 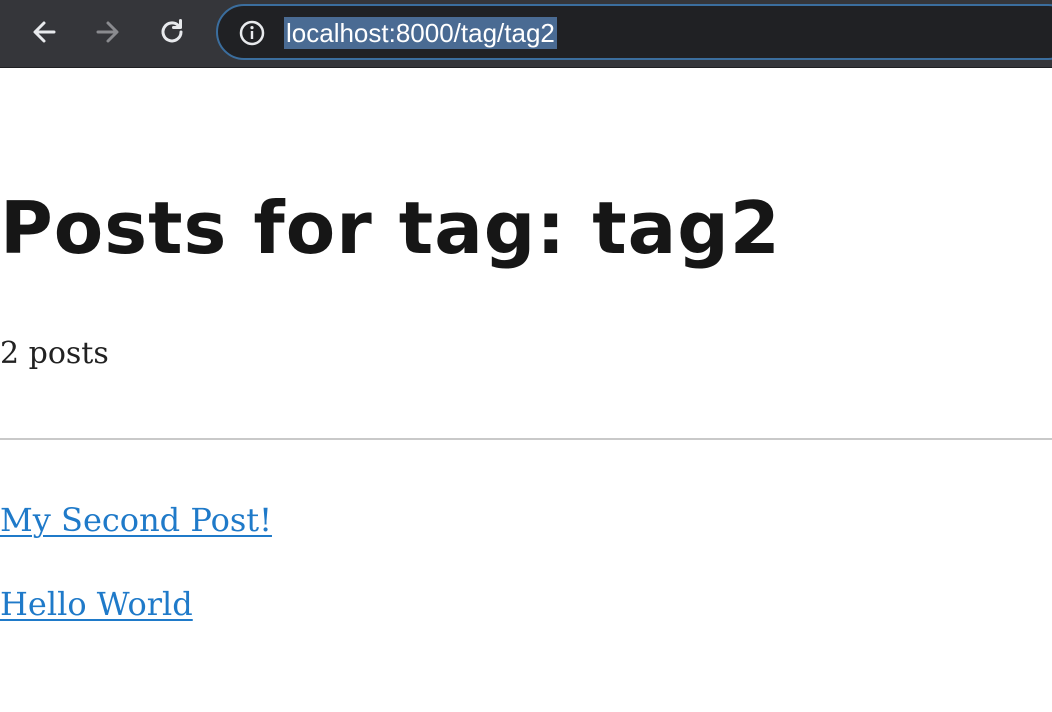 I want to click on forward-arrow-icon, so click(x=107, y=32).